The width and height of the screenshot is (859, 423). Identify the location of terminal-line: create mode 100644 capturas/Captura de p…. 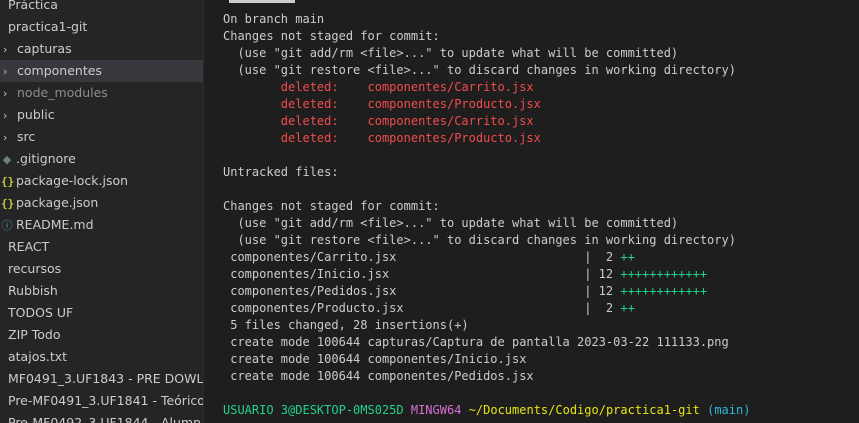
(476, 342).